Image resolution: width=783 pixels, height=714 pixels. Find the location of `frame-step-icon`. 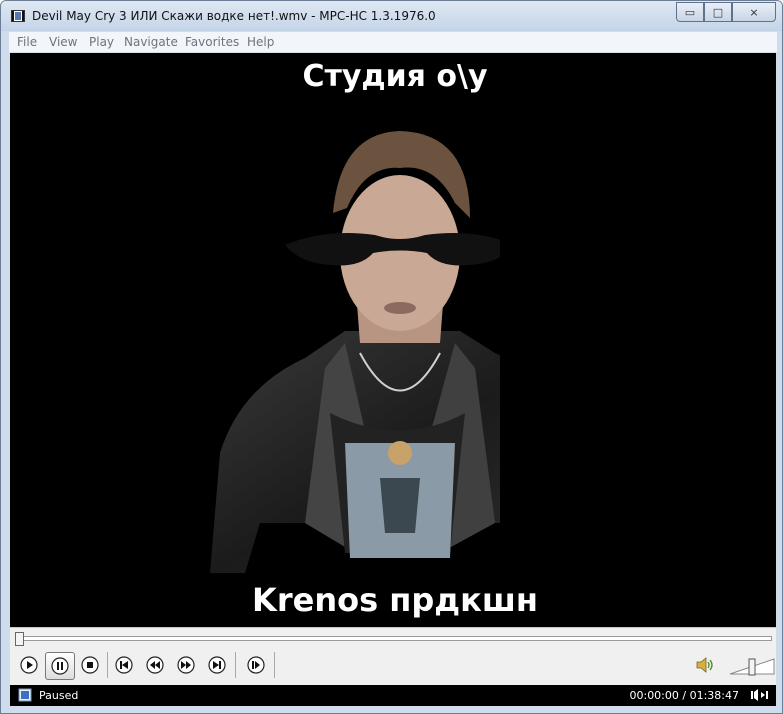

frame-step-icon is located at coordinates (256, 665).